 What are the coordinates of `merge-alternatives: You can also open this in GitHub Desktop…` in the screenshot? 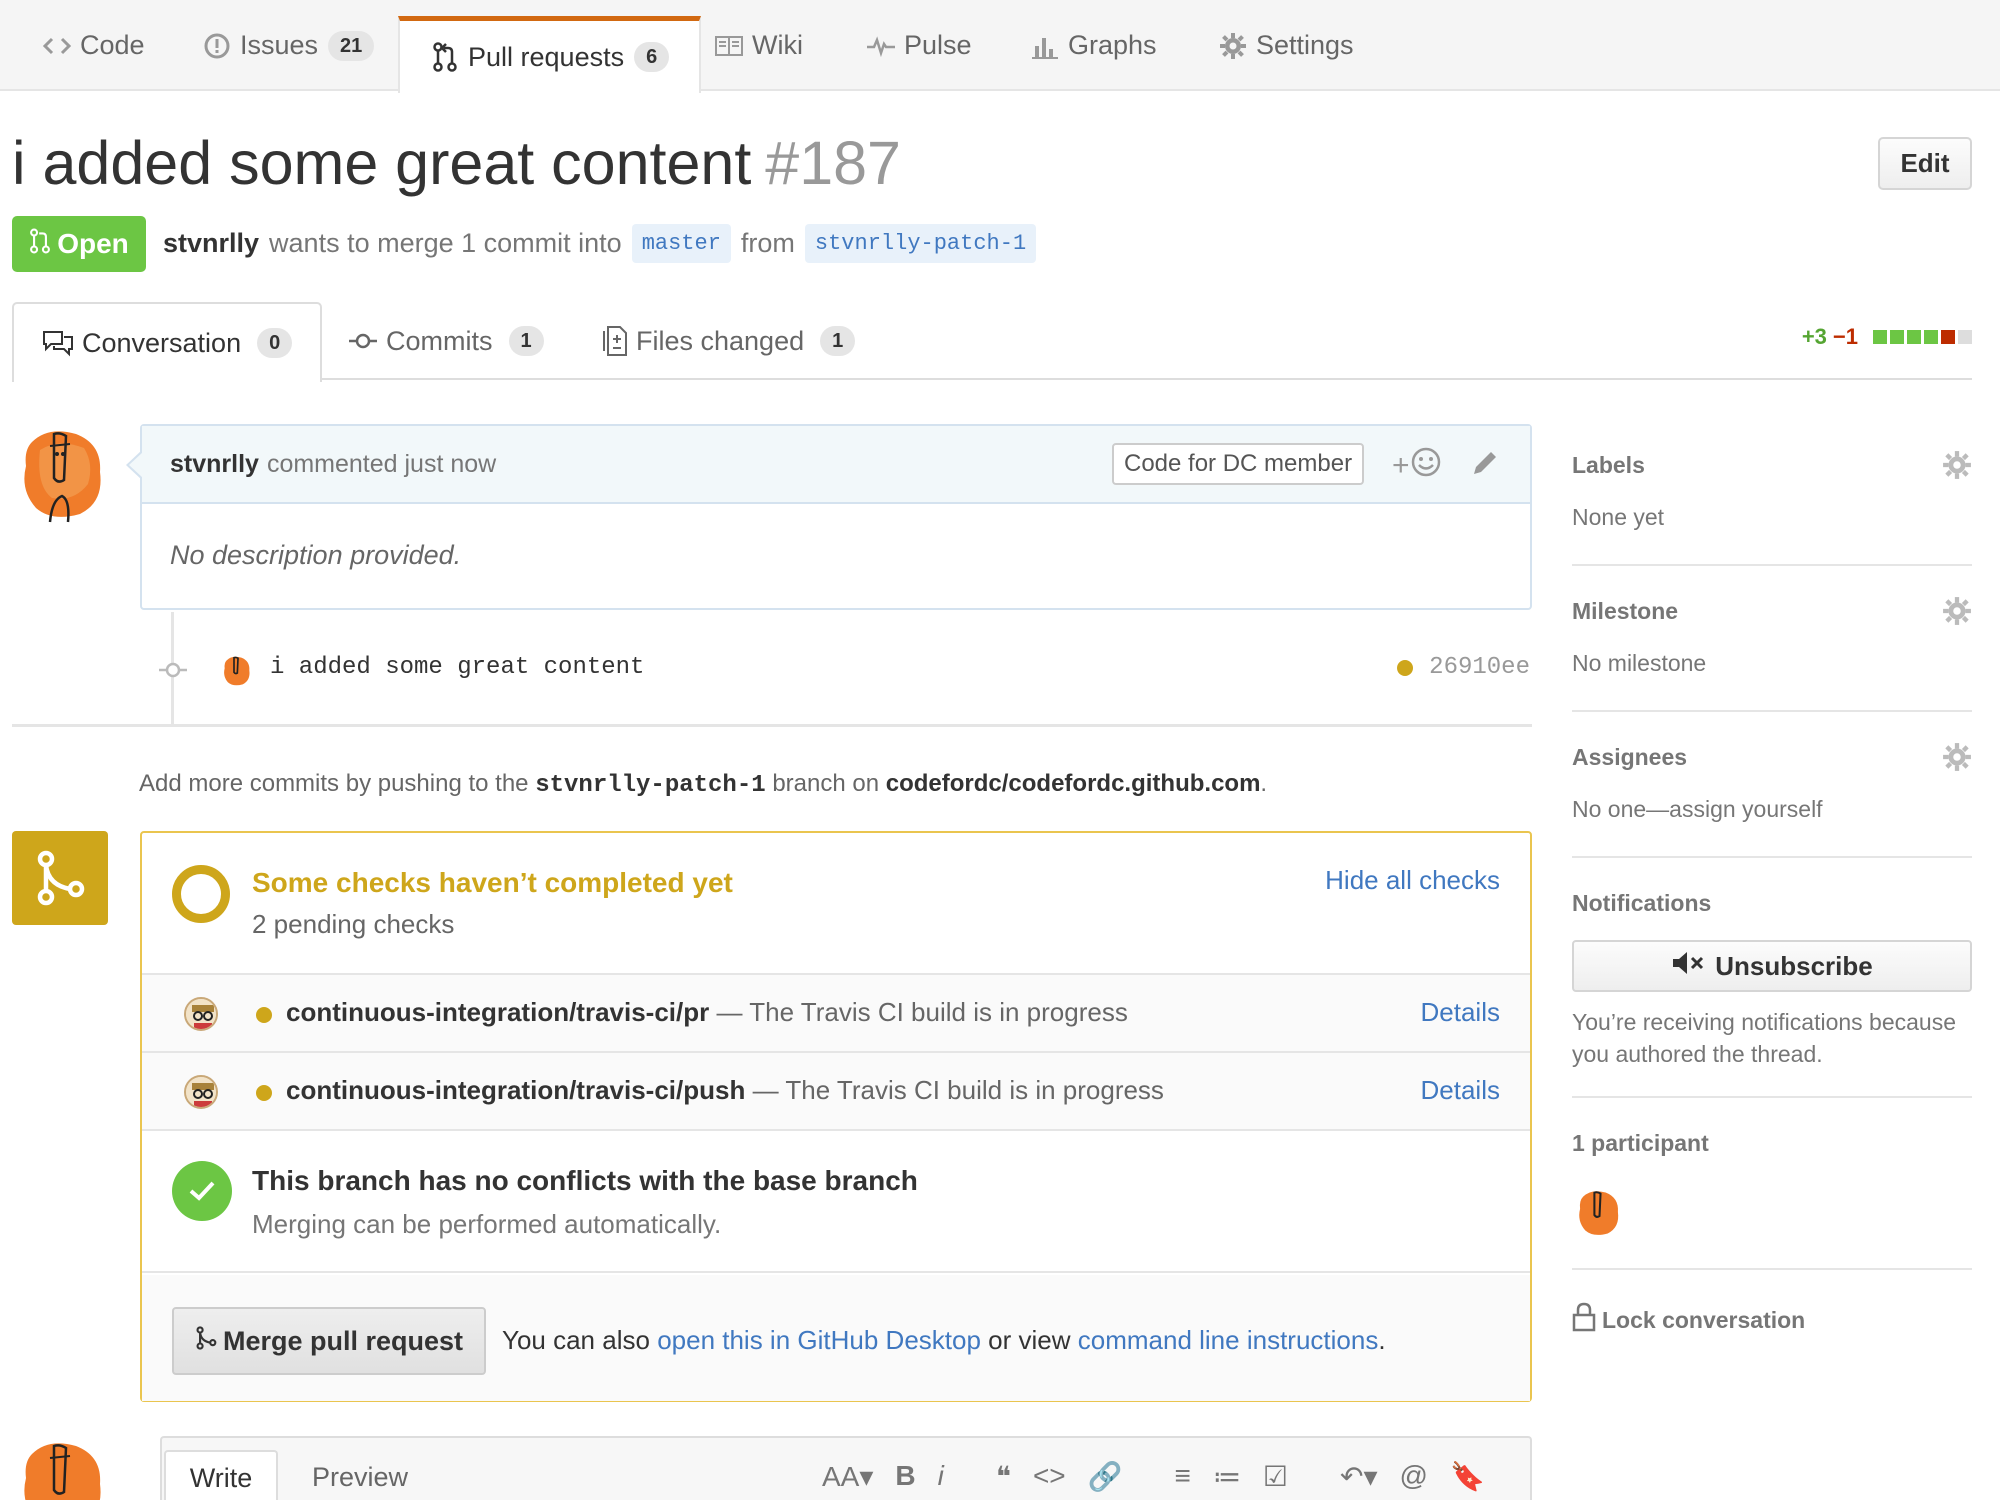 It's located at (944, 1340).